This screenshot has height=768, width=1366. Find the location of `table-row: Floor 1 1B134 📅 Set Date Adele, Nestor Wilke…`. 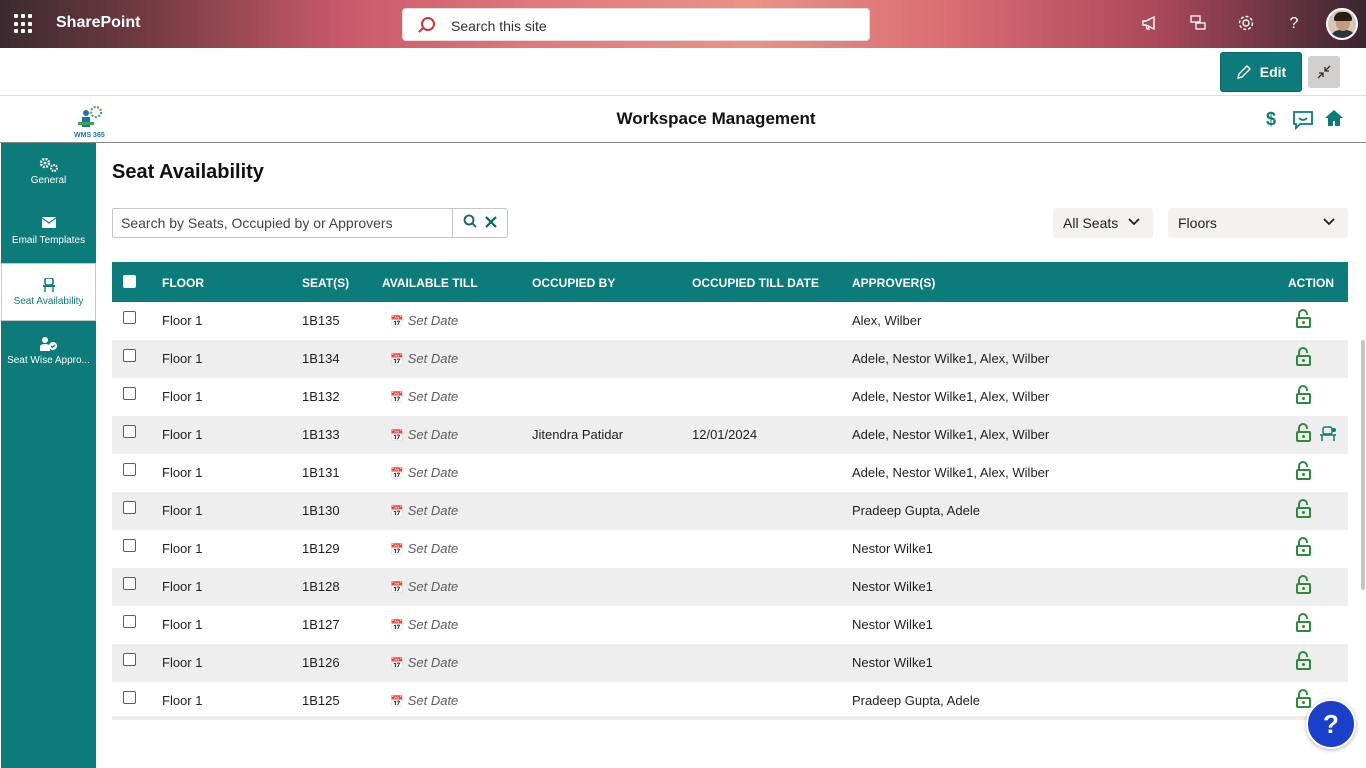

table-row: Floor 1 1B134 📅 Set Date Adele, Nestor Wilke… is located at coordinates (730, 359).